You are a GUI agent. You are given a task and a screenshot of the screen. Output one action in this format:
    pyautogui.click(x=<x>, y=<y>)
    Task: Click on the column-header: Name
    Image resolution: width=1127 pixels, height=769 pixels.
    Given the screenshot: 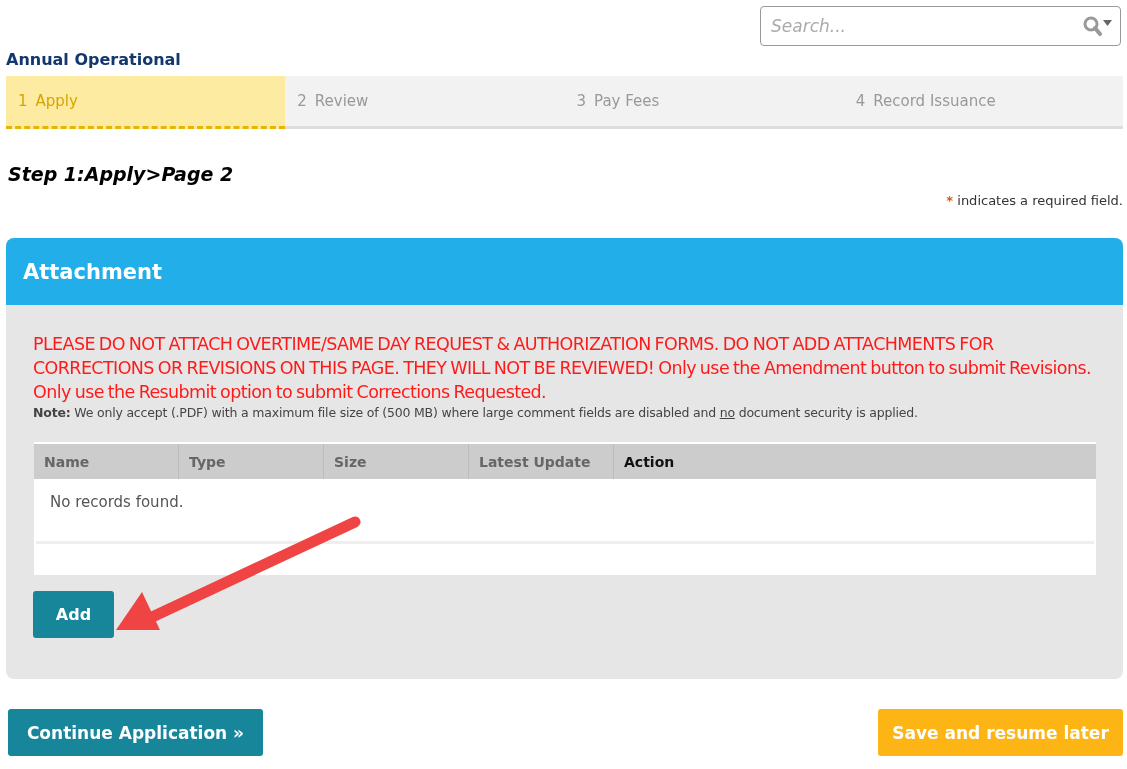 What is the action you would take?
    pyautogui.click(x=106, y=461)
    